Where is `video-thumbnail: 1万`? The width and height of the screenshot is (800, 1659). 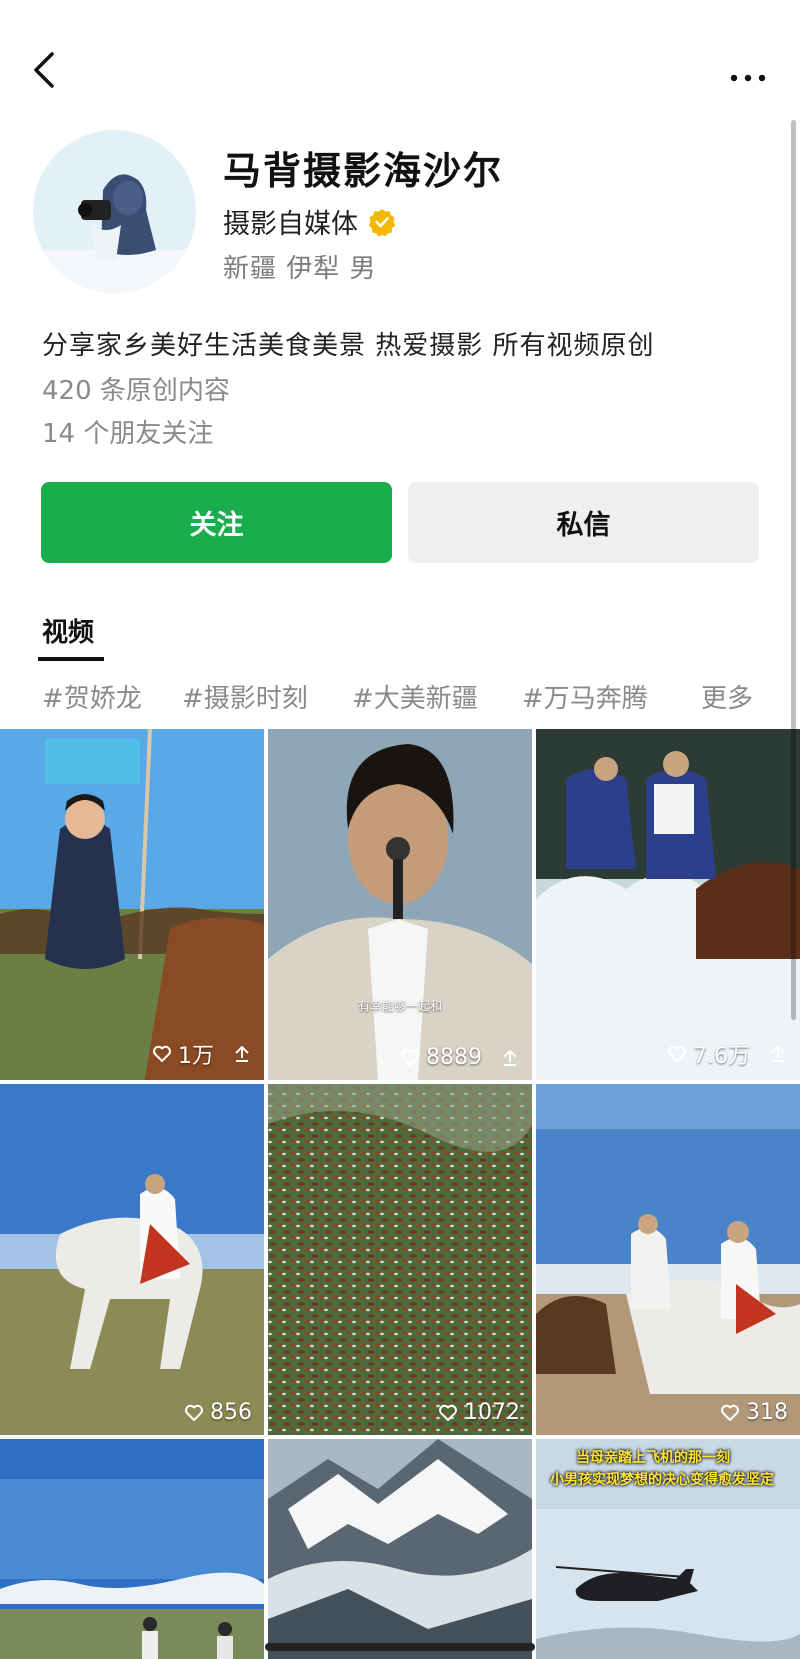 video-thumbnail: 1万 is located at coordinates (132, 904).